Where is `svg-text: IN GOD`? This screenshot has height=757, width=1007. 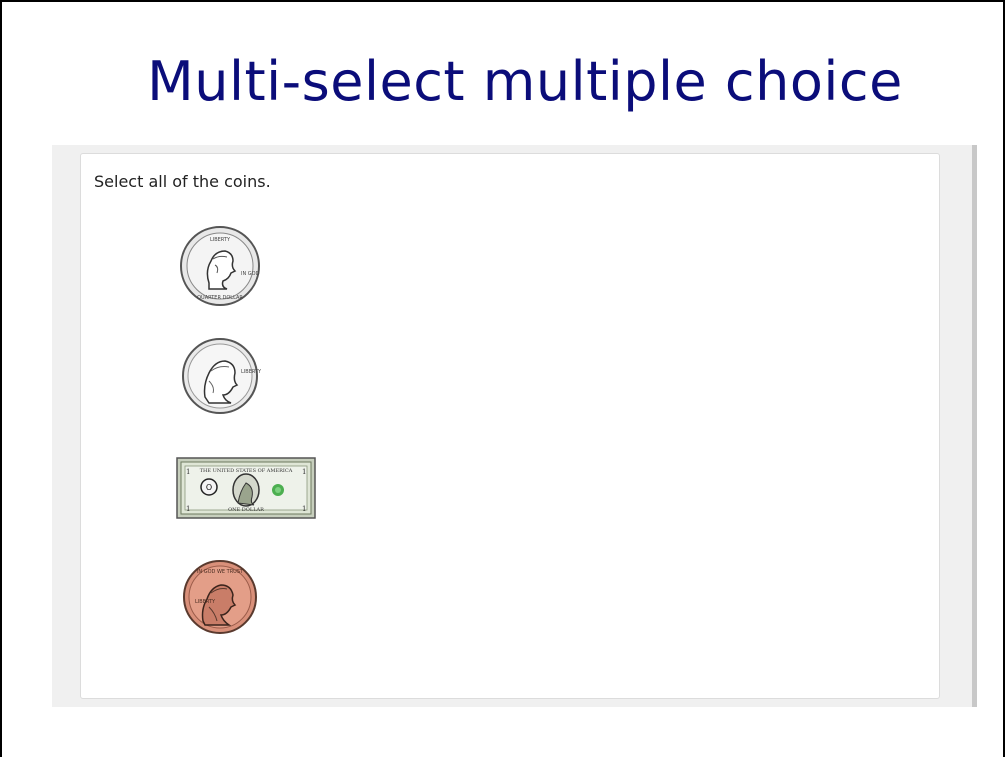 svg-text: IN GOD is located at coordinates (250, 274).